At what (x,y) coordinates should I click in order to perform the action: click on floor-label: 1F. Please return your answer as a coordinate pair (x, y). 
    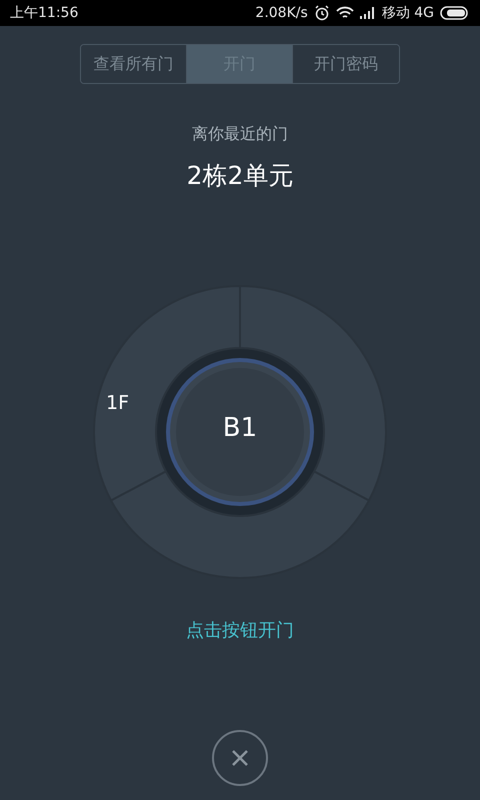
    Looking at the image, I should click on (118, 403).